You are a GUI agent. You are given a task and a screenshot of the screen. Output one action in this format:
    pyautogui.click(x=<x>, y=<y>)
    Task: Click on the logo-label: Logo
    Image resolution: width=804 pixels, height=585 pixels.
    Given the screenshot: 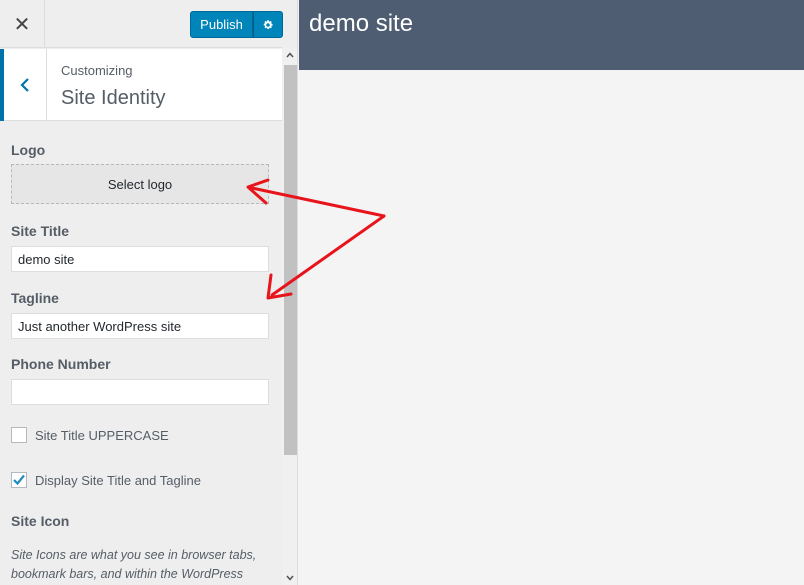 What is the action you would take?
    pyautogui.click(x=28, y=150)
    